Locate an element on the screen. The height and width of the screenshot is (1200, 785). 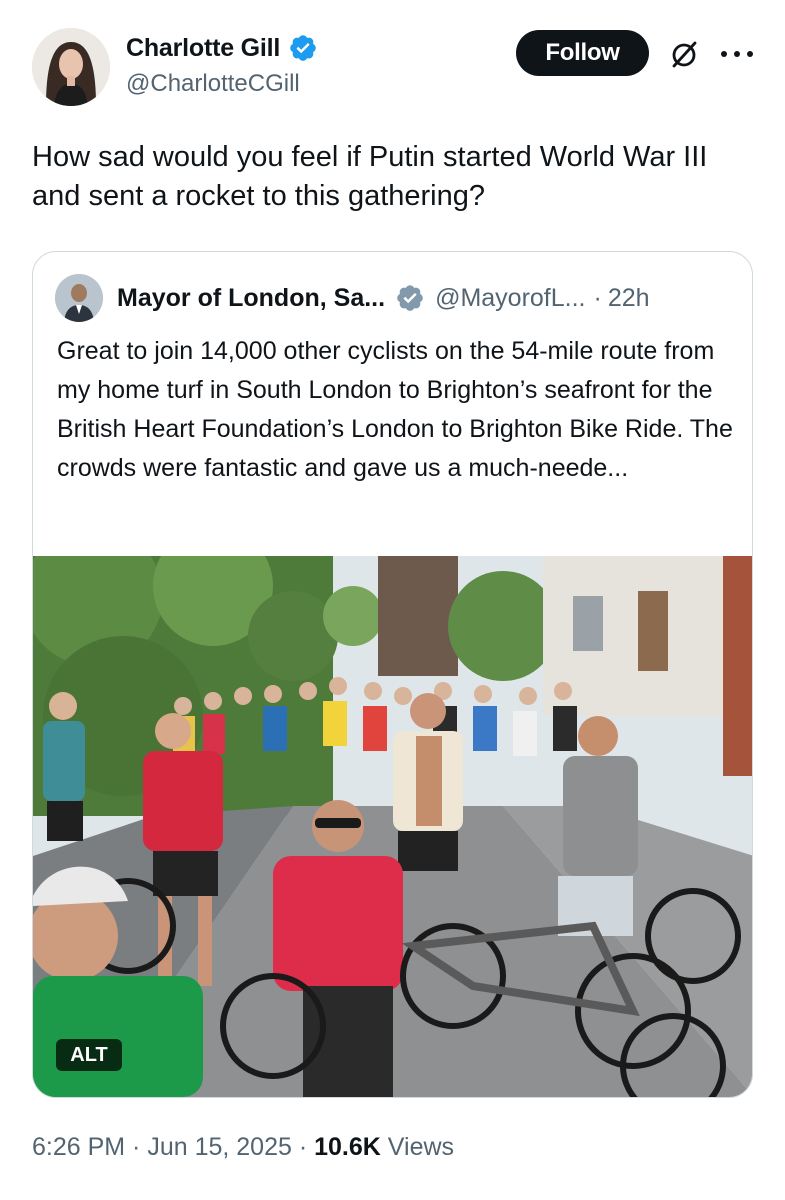
views-label: Views is located at coordinates (417, 1147).